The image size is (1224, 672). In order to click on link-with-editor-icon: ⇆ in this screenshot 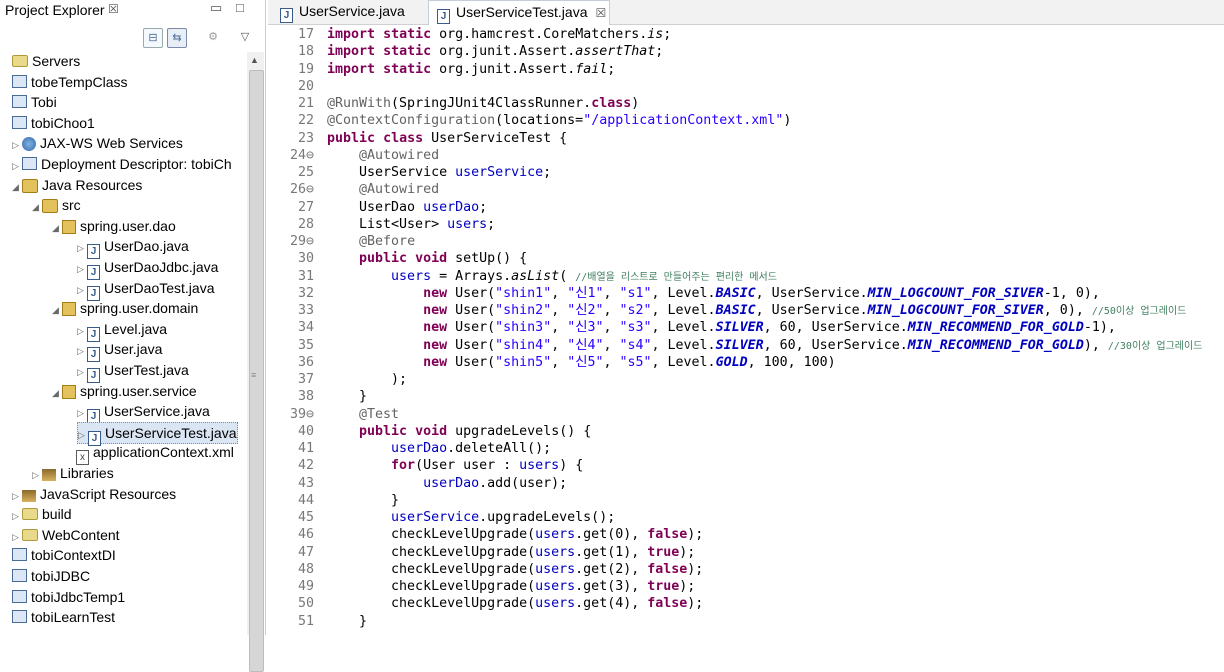, I will do `click(177, 38)`.